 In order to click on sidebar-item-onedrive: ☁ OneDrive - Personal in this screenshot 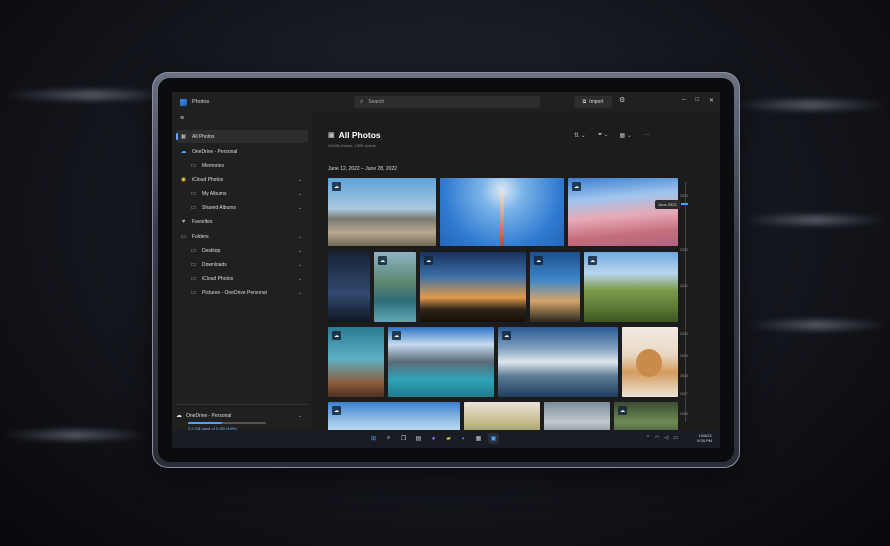, I will do `click(242, 151)`.